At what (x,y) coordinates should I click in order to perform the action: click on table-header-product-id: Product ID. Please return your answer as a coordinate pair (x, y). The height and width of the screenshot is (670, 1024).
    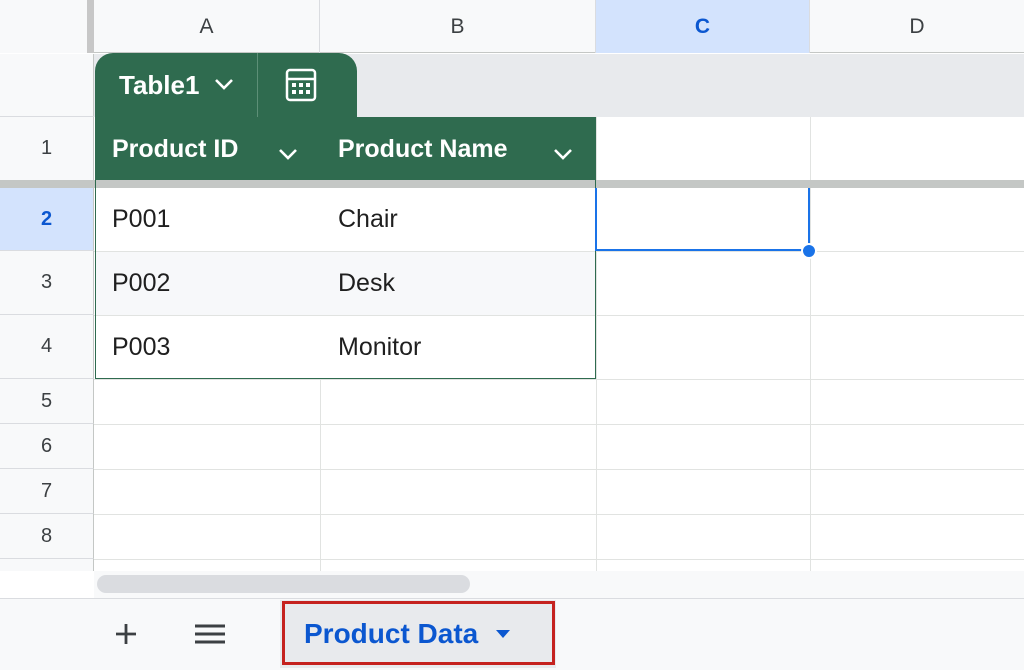
    Looking at the image, I should click on (208, 149).